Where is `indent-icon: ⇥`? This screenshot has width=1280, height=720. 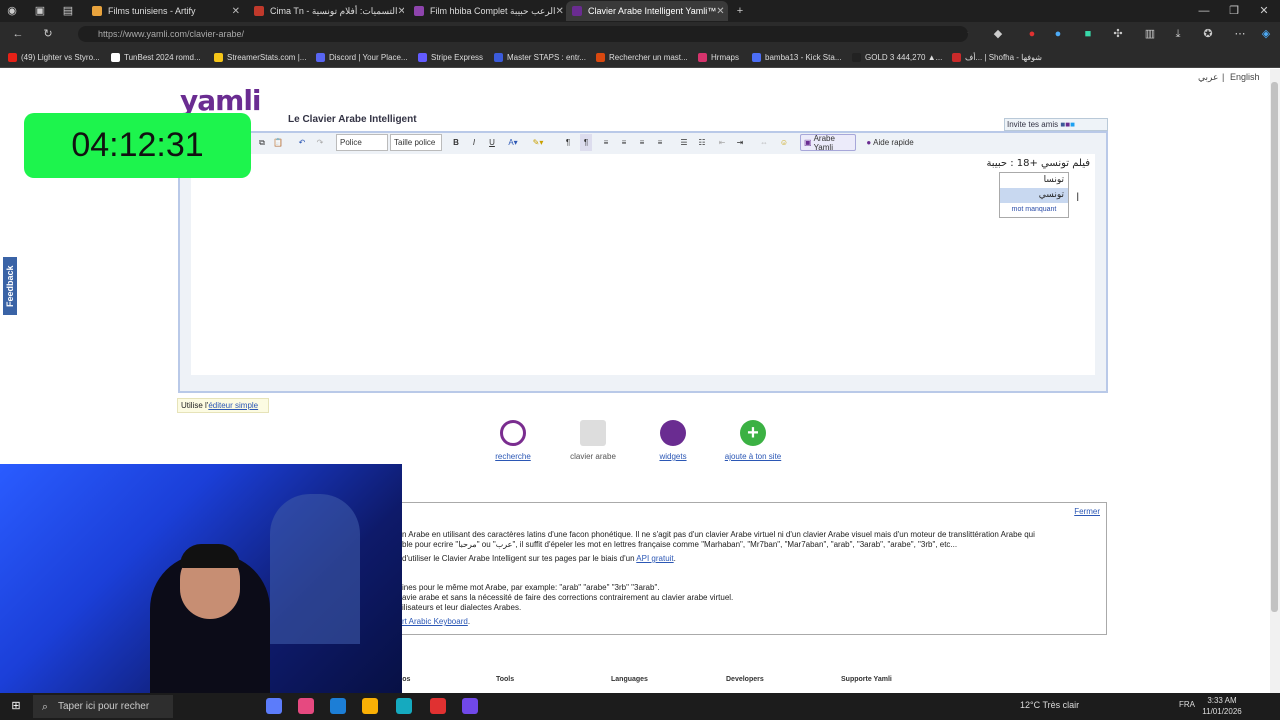
indent-icon: ⇥ is located at coordinates (740, 142).